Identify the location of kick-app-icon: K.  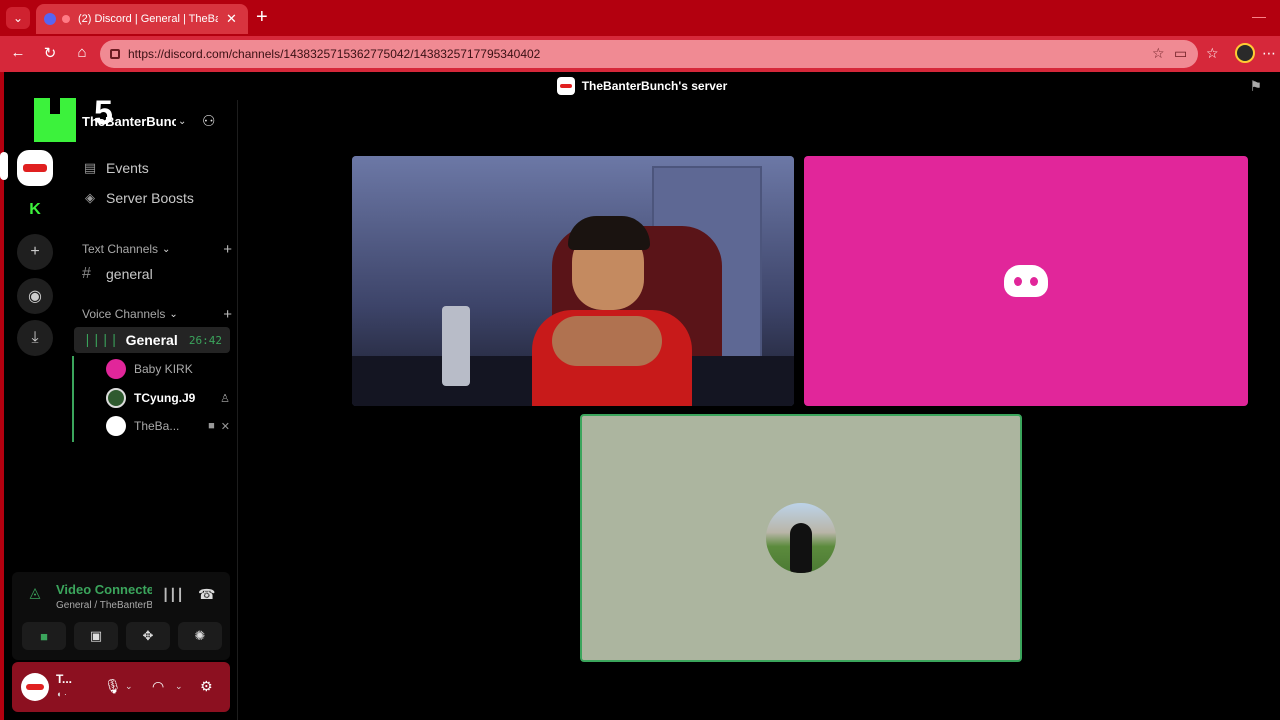
(35, 210).